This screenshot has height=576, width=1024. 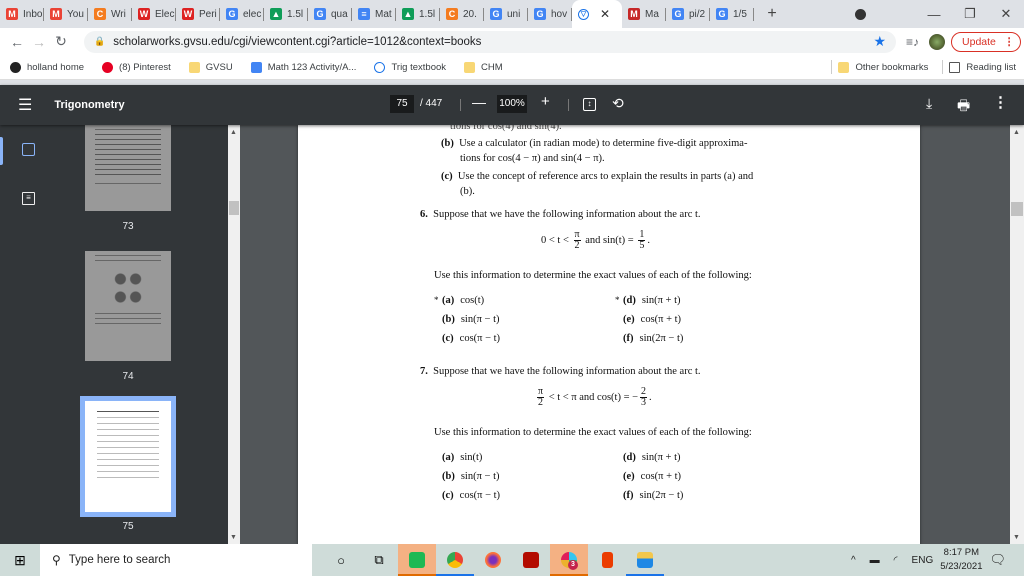 What do you see at coordinates (545, 101) in the screenshot?
I see `zoom-in-button: +` at bounding box center [545, 101].